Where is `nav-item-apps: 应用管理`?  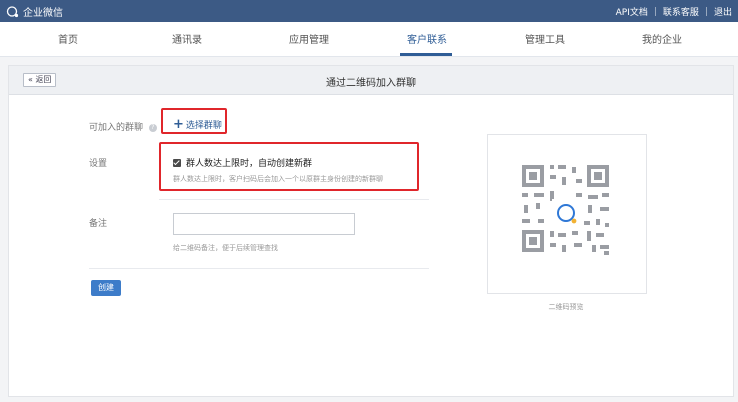 nav-item-apps: 应用管理 is located at coordinates (309, 38).